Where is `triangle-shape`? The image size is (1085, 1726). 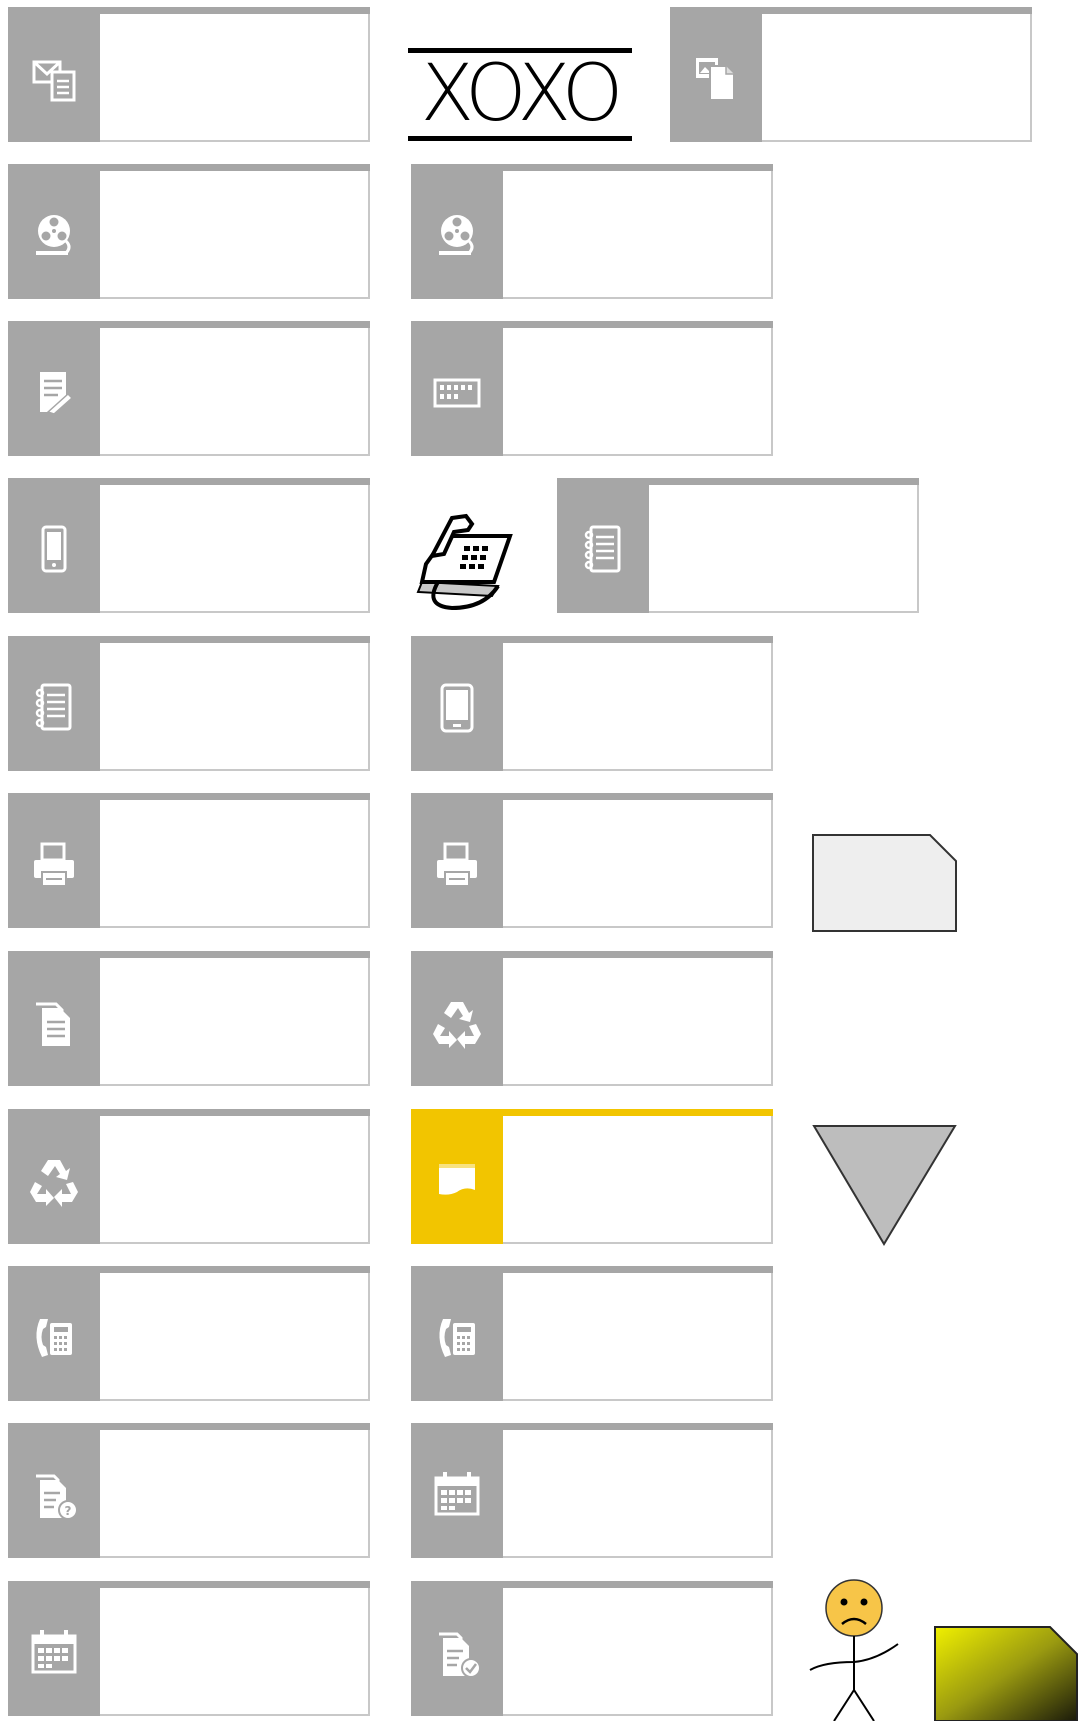
triangle-shape is located at coordinates (884, 1185).